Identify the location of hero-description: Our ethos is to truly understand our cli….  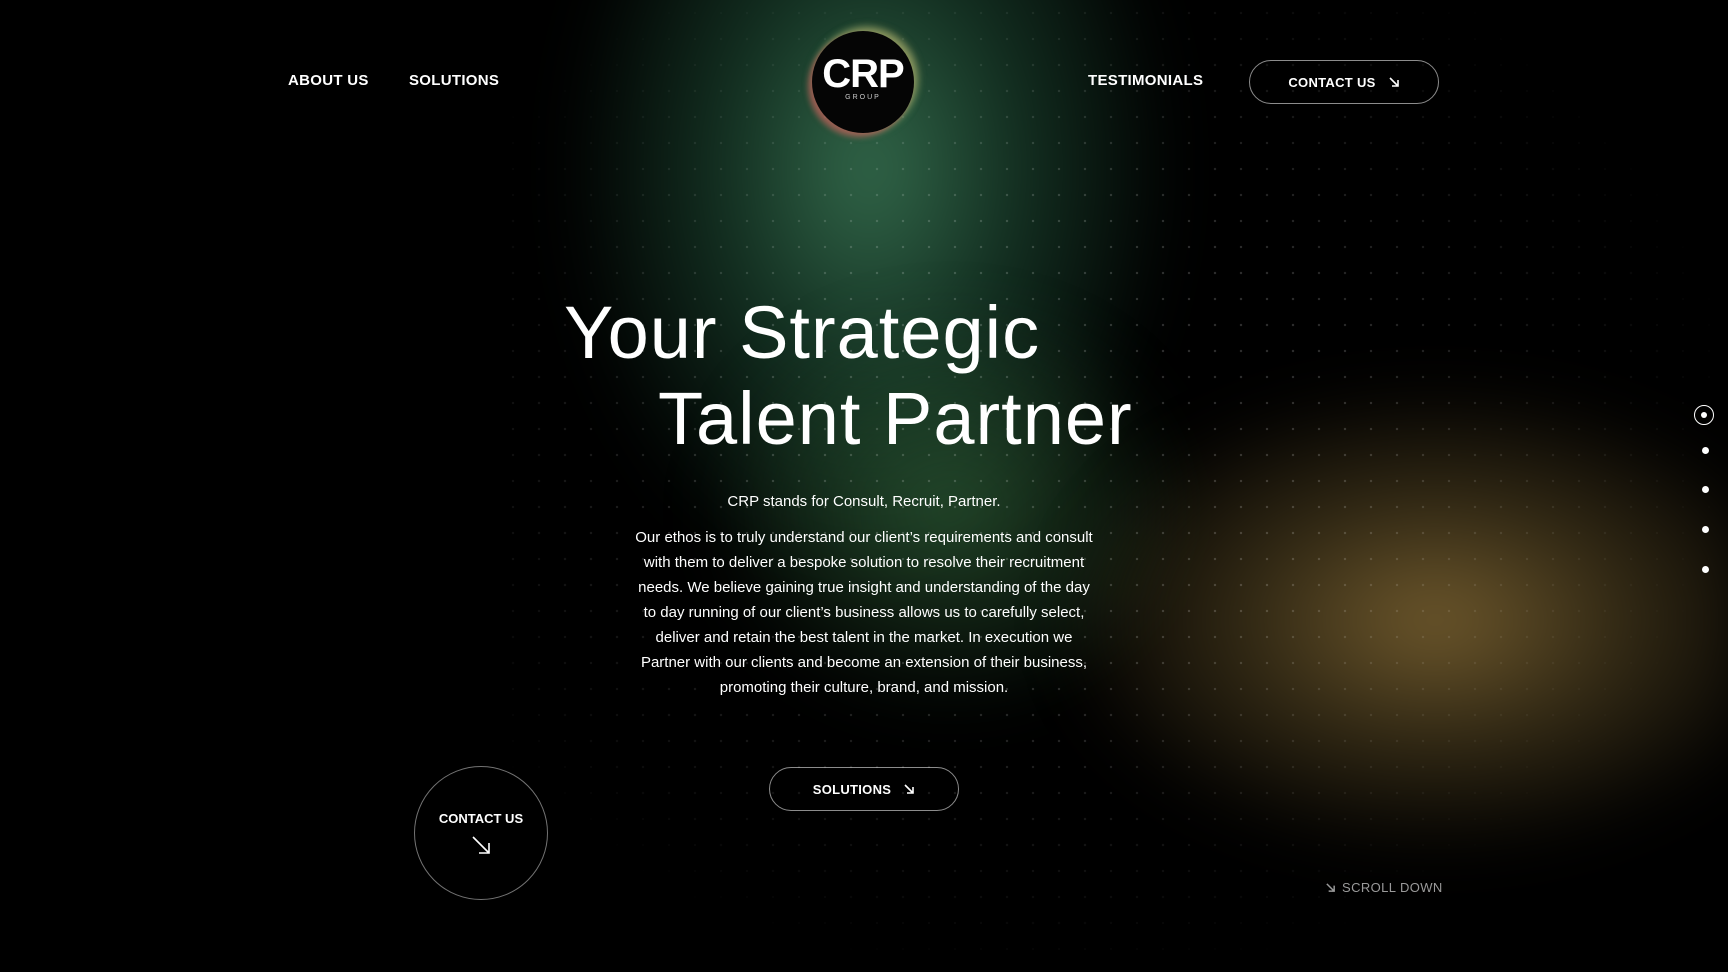
(864, 612).